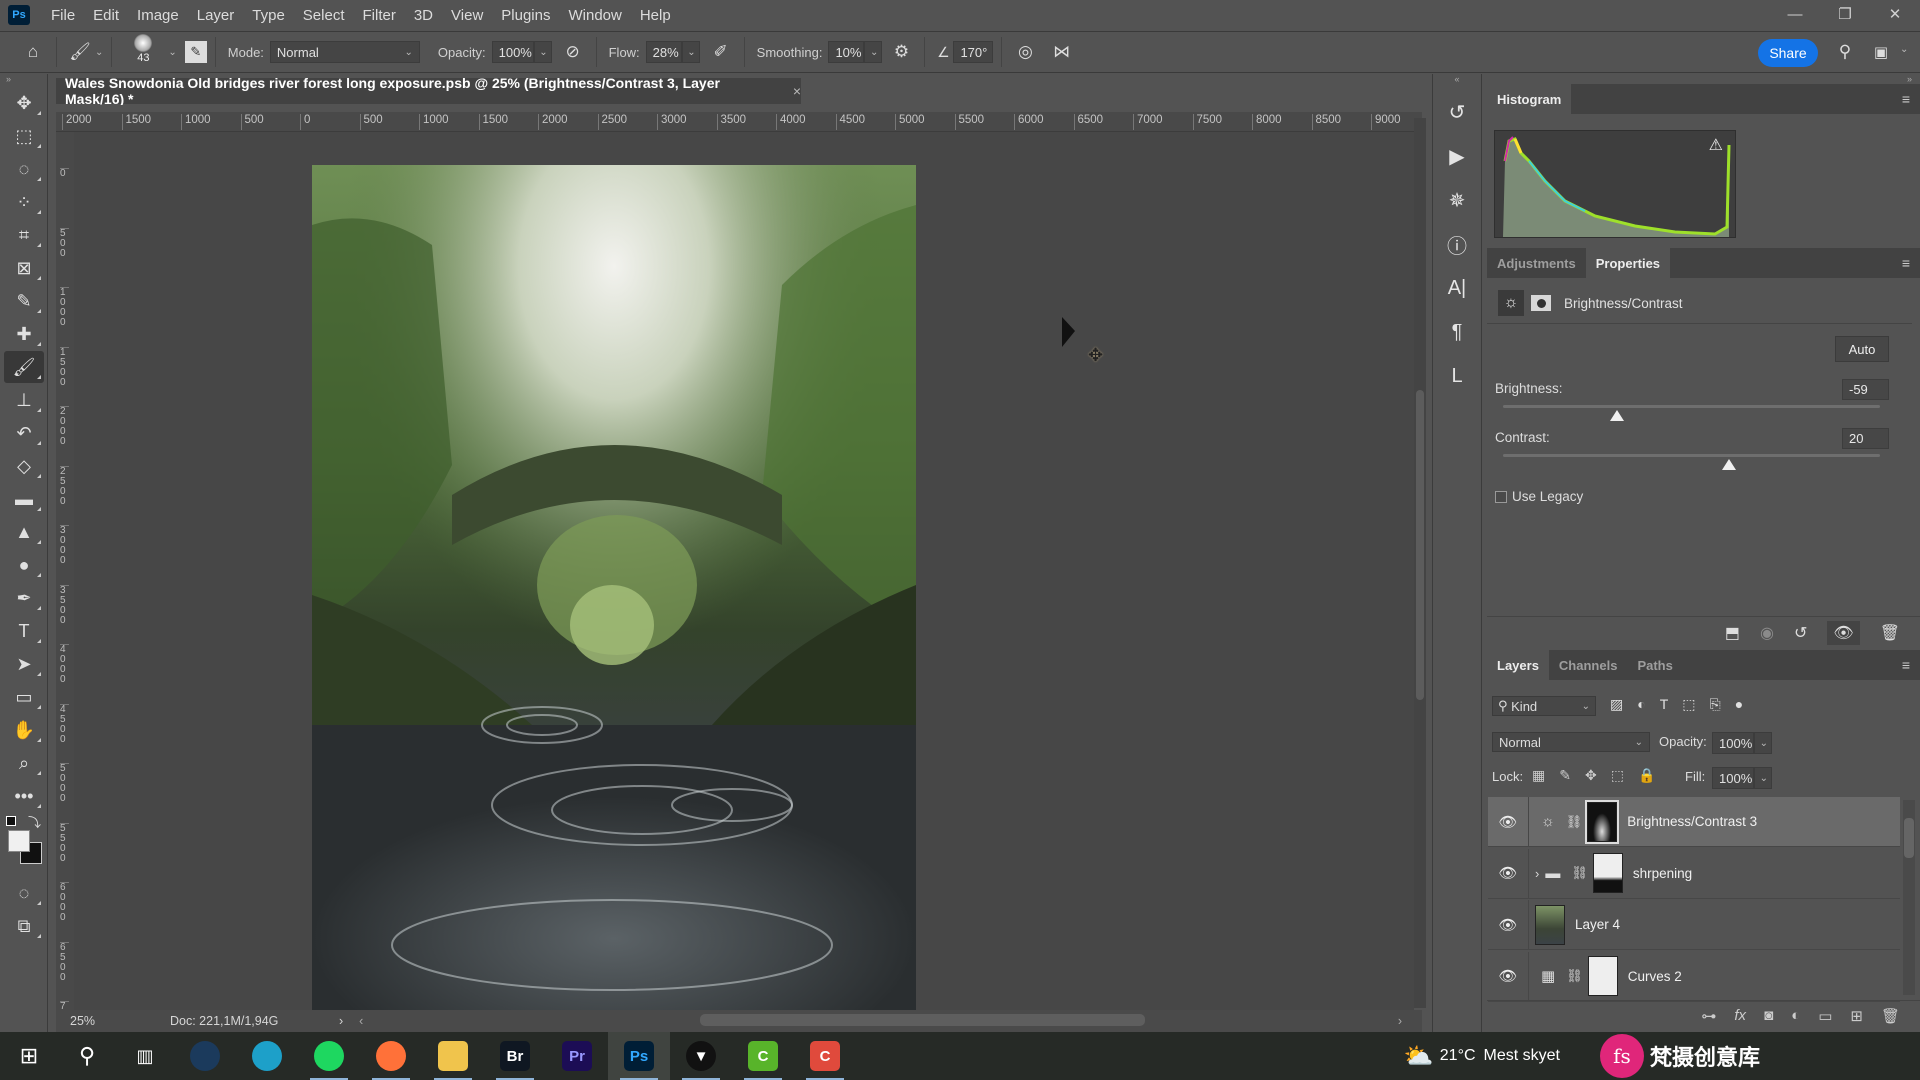 This screenshot has width=1920, height=1080. Describe the element at coordinates (690, 52) in the screenshot. I see `flow-dropdown: ⌄` at that location.